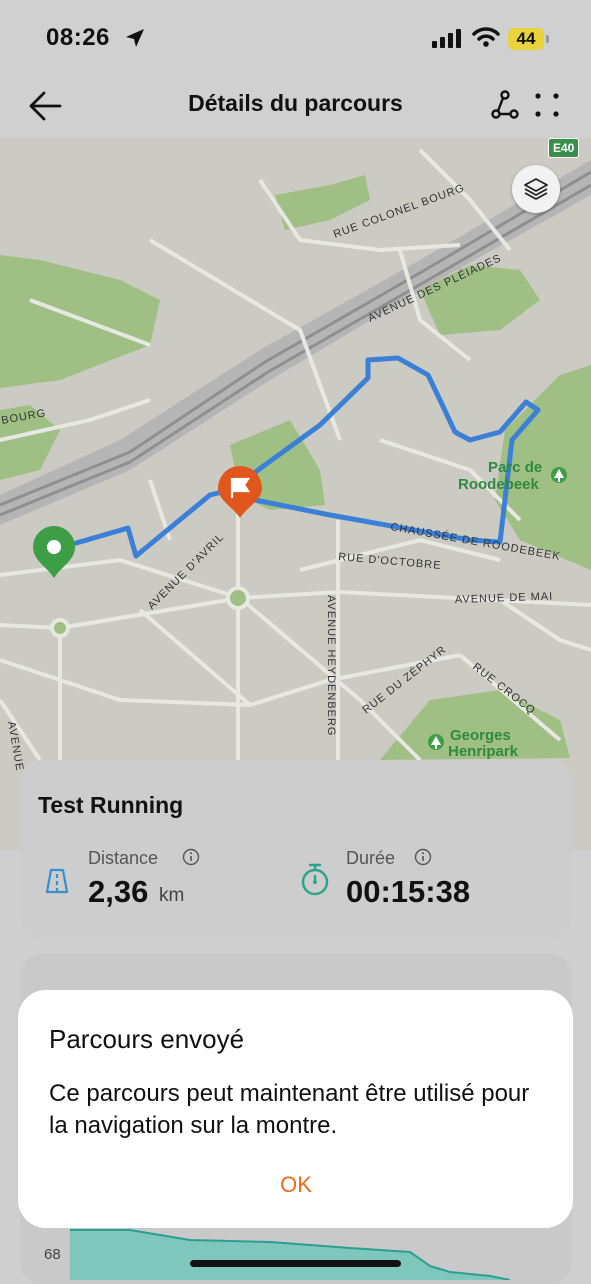 The height and width of the screenshot is (1284, 591). I want to click on cellular-signal-icon, so click(446, 38).